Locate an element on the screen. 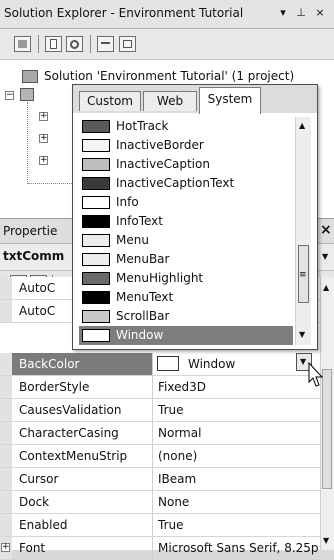  color-item-inactivecaptiontext: InactiveCaptionText is located at coordinates (186, 183).